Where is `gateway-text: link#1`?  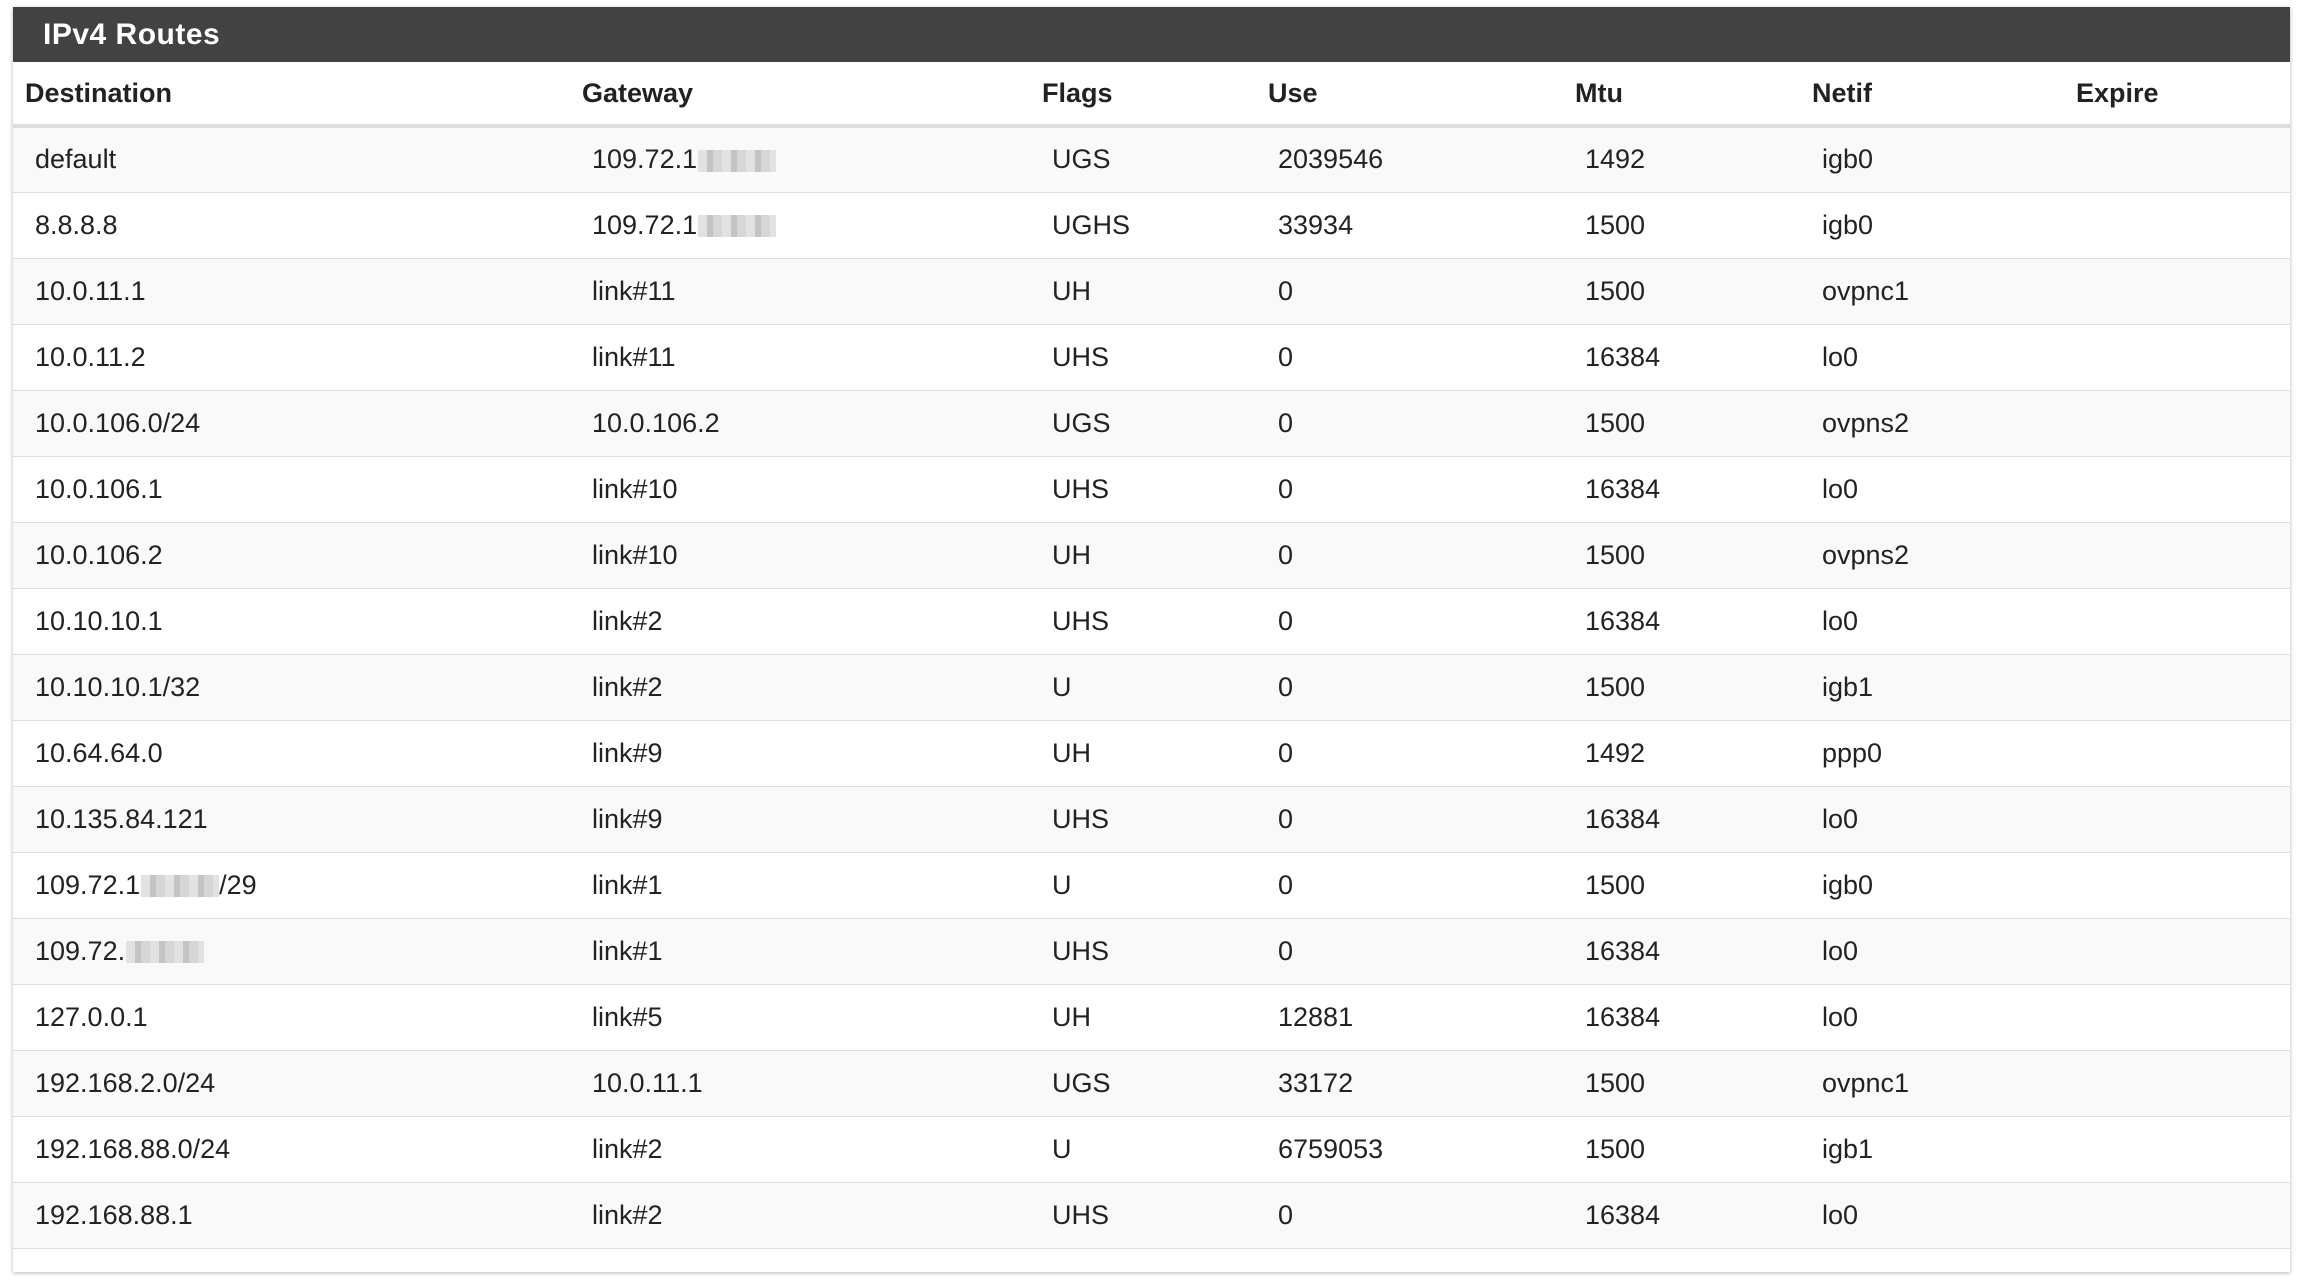
gateway-text: link#1 is located at coordinates (627, 950).